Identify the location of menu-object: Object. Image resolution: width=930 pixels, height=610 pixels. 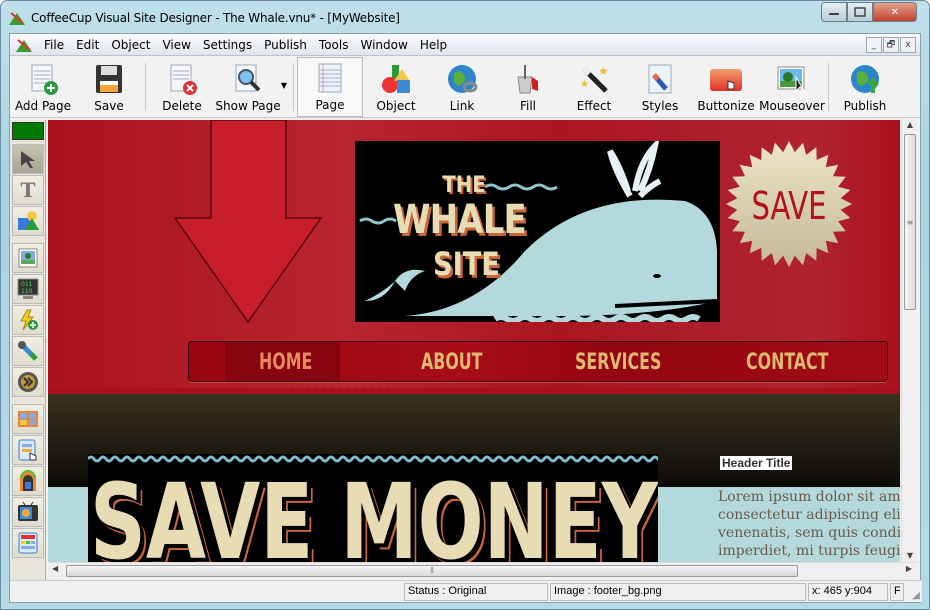
(130, 45).